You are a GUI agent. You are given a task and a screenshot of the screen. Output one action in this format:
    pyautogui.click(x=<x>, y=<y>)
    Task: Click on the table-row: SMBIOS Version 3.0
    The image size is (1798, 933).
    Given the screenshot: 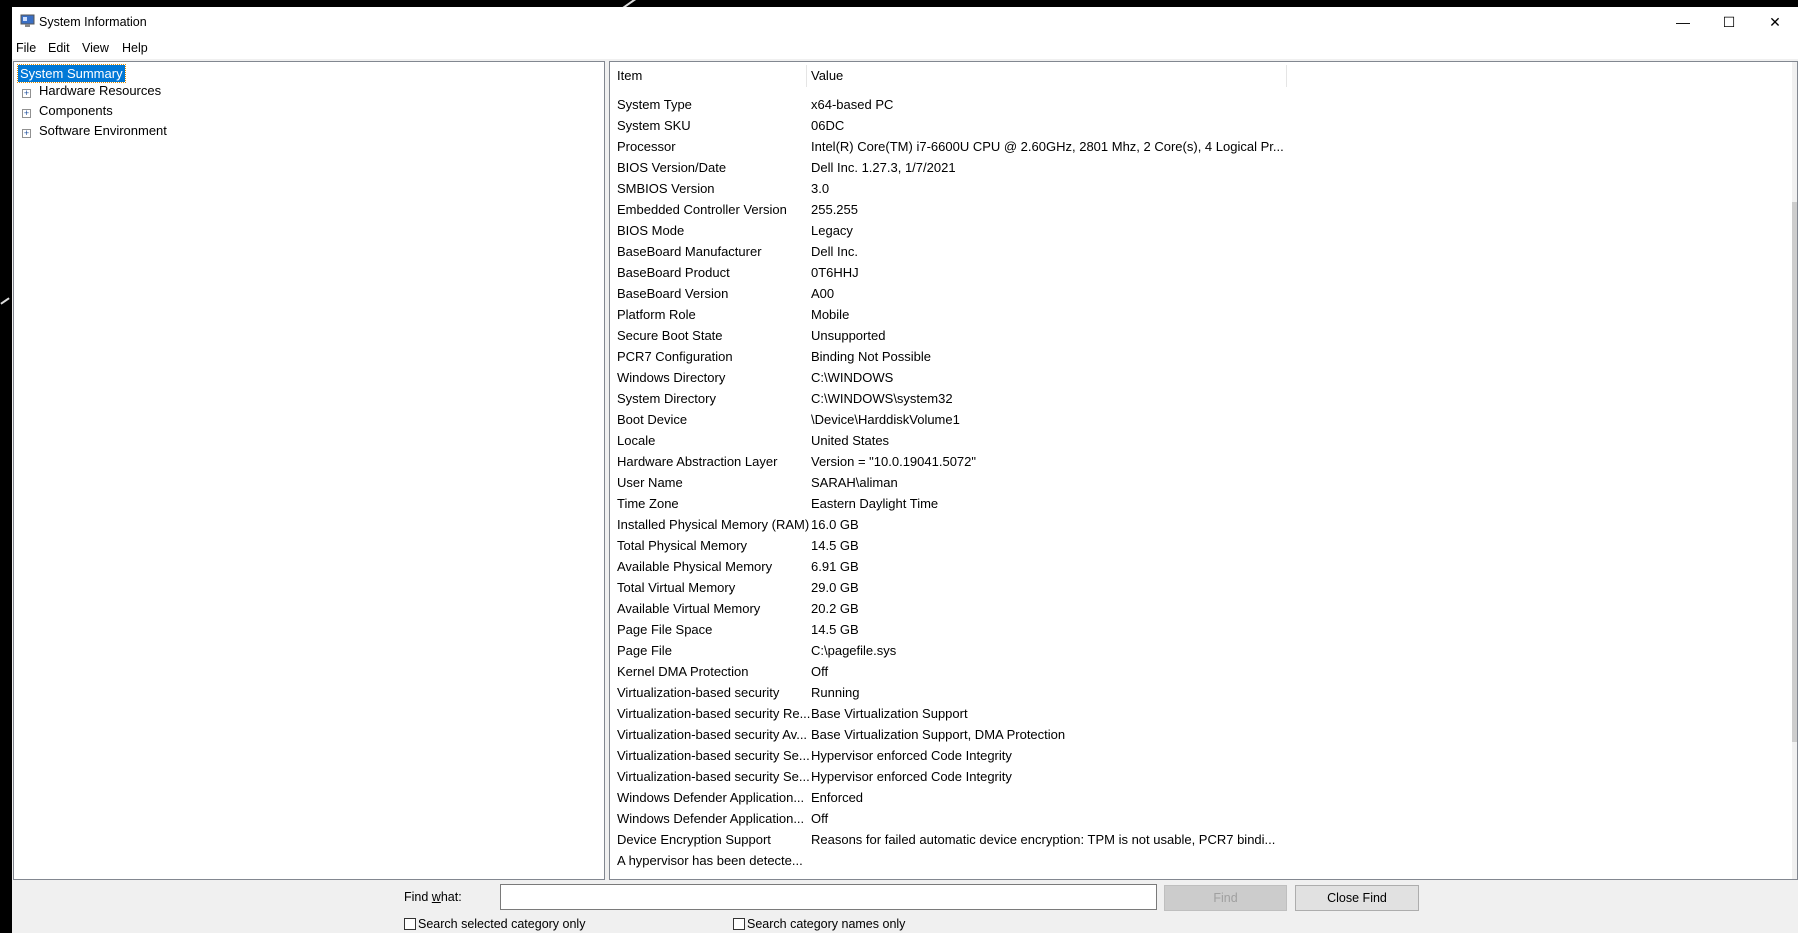 What is the action you would take?
    pyautogui.click(x=1203, y=189)
    